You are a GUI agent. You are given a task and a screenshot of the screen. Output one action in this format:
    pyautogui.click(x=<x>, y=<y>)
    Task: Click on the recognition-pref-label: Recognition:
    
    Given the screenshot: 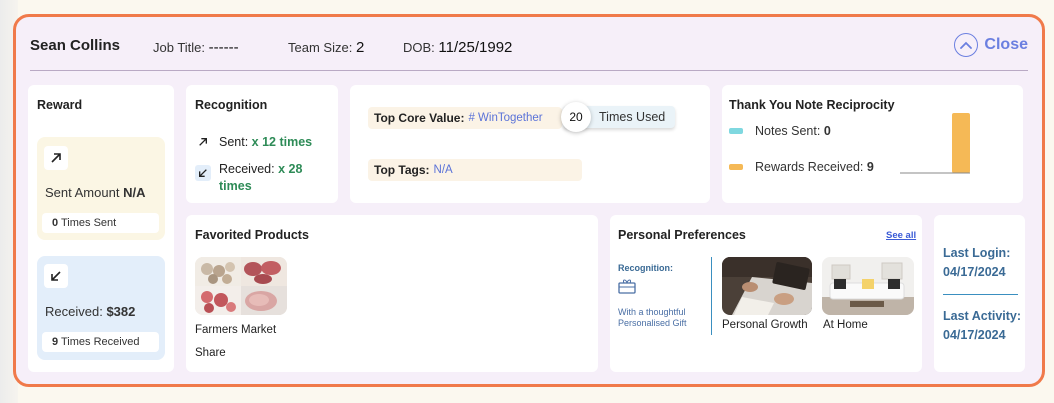 What is the action you would take?
    pyautogui.click(x=645, y=268)
    